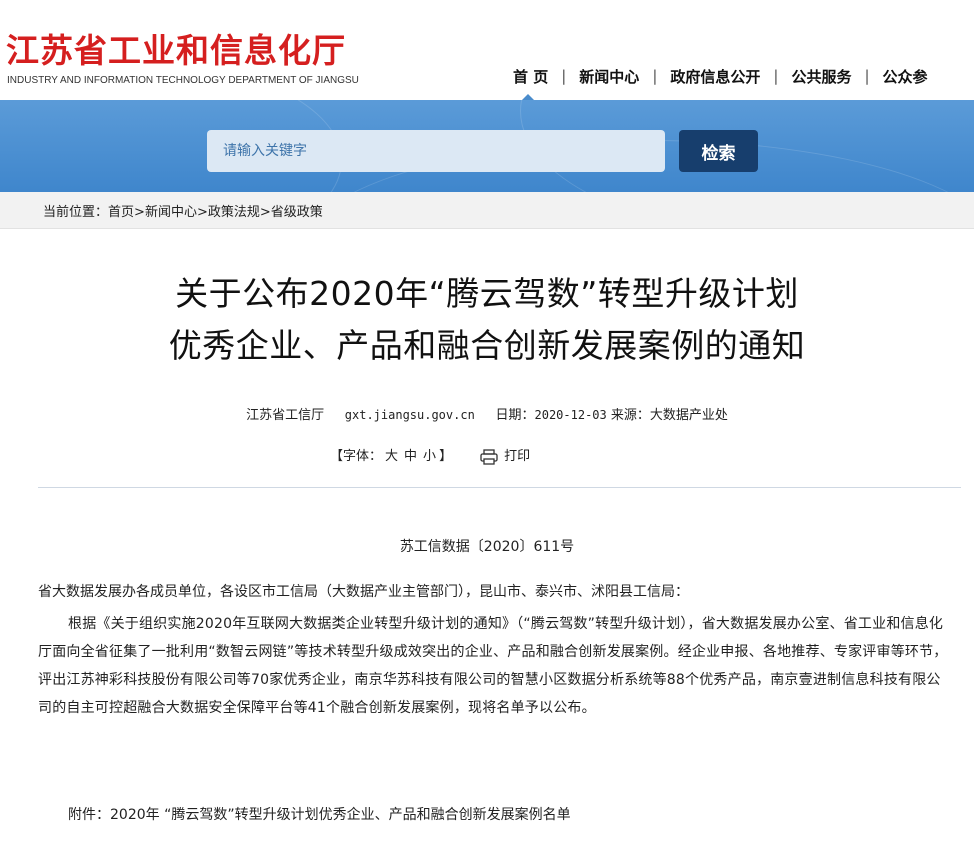  What do you see at coordinates (234, 212) in the screenshot?
I see `breadcrumb-policy: 政策法规` at bounding box center [234, 212].